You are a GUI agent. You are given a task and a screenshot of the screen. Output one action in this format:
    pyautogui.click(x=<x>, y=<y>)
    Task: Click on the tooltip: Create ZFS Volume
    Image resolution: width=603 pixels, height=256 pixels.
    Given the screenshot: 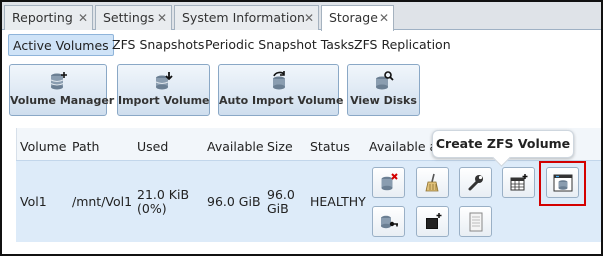 What is the action you would take?
    pyautogui.click(x=503, y=144)
    